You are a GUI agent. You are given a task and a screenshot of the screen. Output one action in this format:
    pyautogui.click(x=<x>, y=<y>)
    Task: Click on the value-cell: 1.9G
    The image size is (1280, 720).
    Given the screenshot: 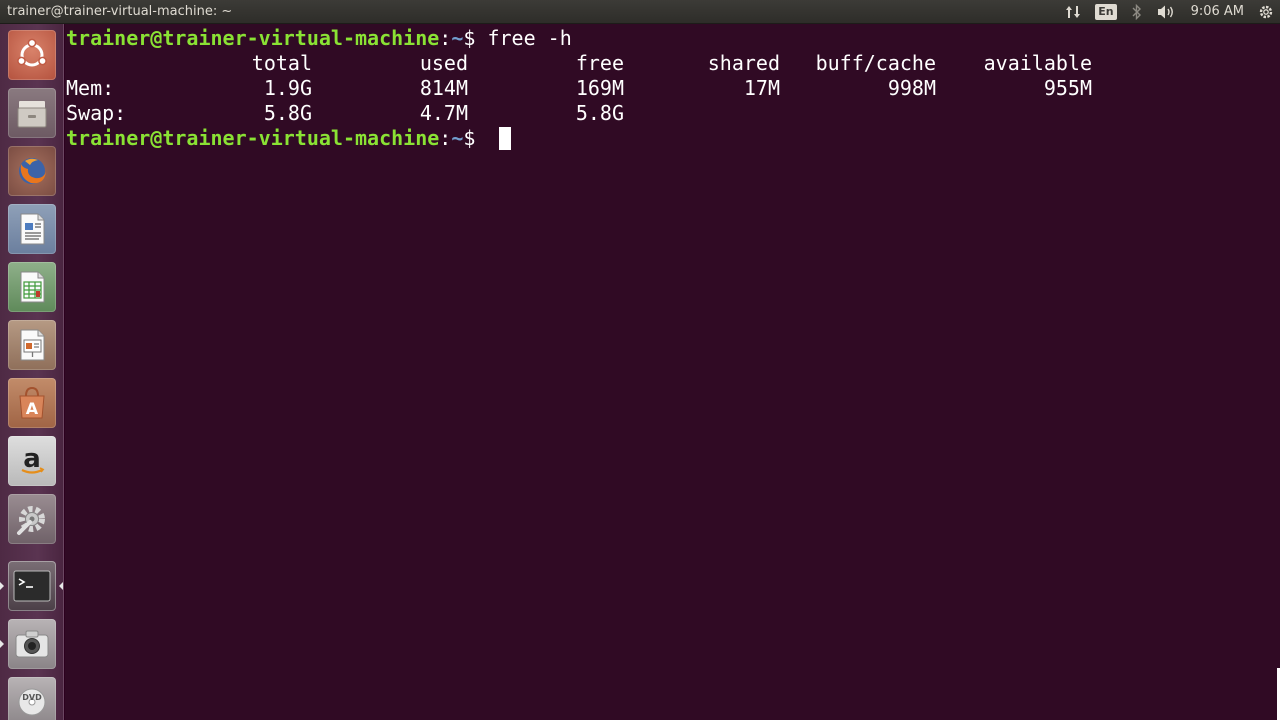 What is the action you would take?
    pyautogui.click(x=287, y=88)
    